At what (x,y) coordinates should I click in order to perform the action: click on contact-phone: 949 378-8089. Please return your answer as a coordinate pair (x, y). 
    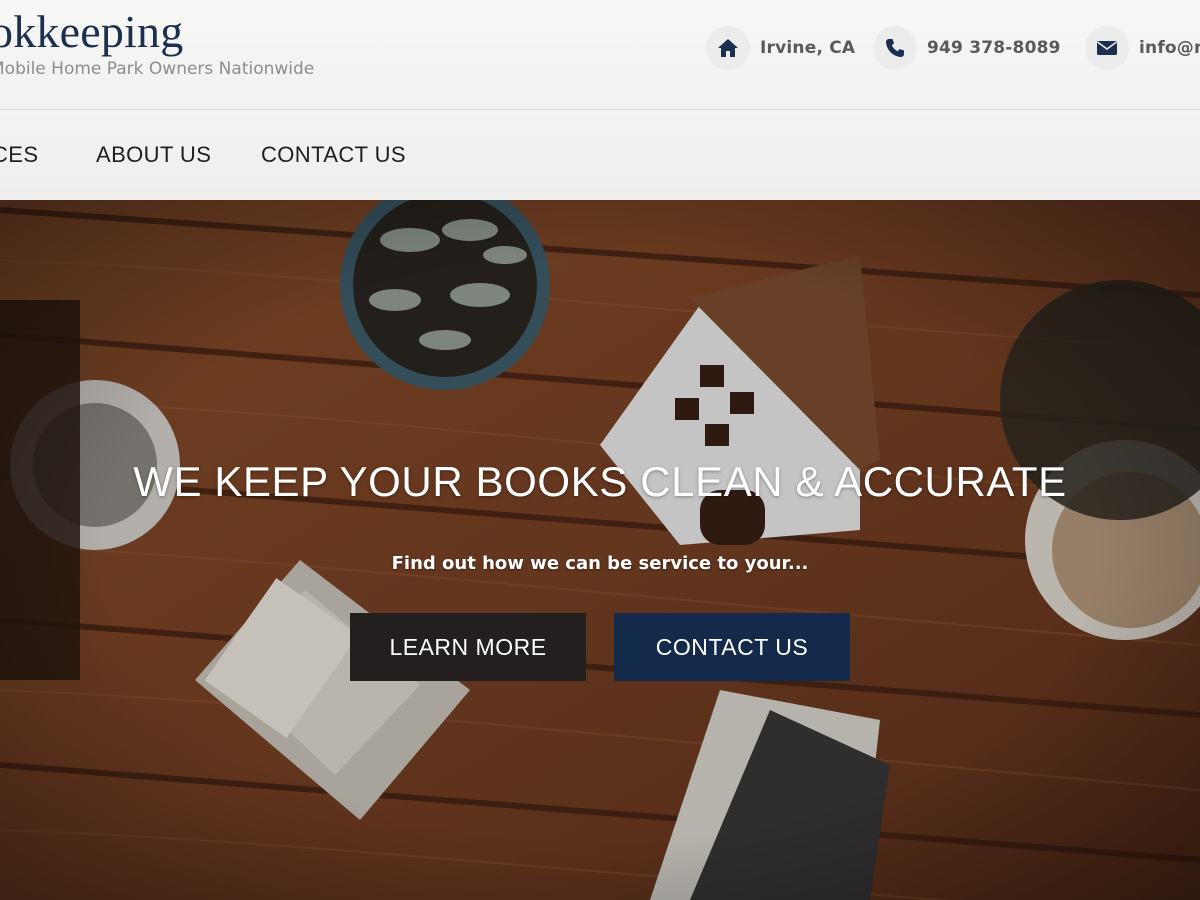
    Looking at the image, I should click on (967, 48).